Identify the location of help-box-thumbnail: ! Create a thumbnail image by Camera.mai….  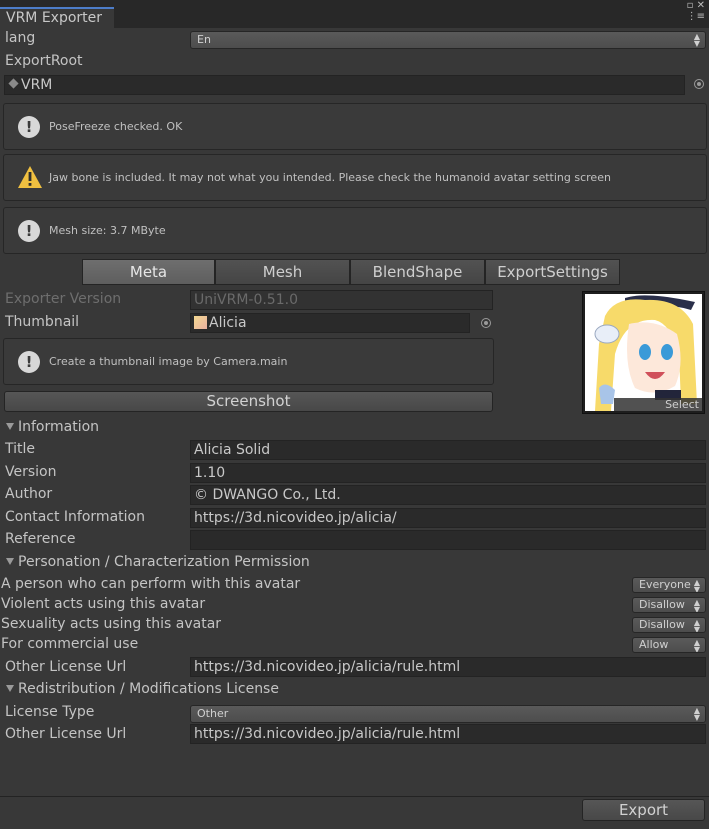
(248, 361).